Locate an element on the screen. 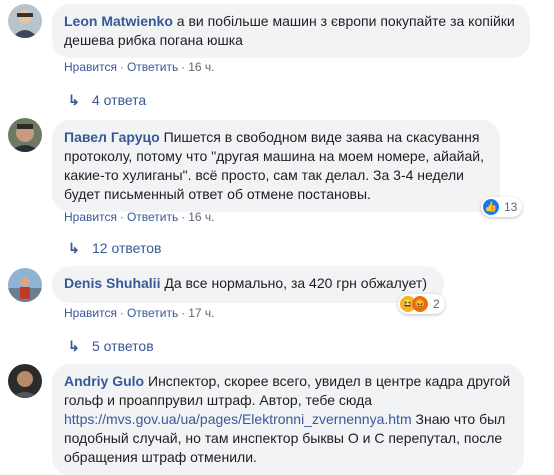 The image size is (554, 475). replies-count: 12 ответов is located at coordinates (126, 248).